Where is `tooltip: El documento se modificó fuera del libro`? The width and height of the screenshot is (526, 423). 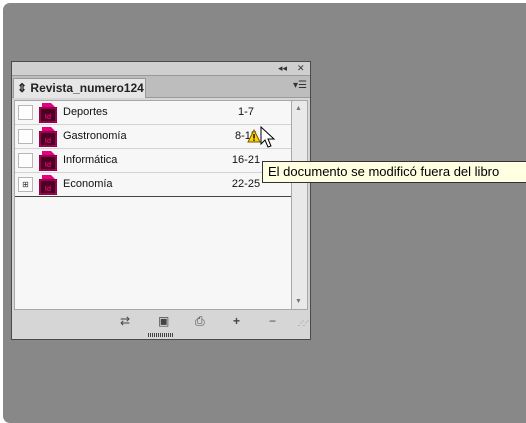 tooltip: El documento se modificó fuera del libro is located at coordinates (394, 172).